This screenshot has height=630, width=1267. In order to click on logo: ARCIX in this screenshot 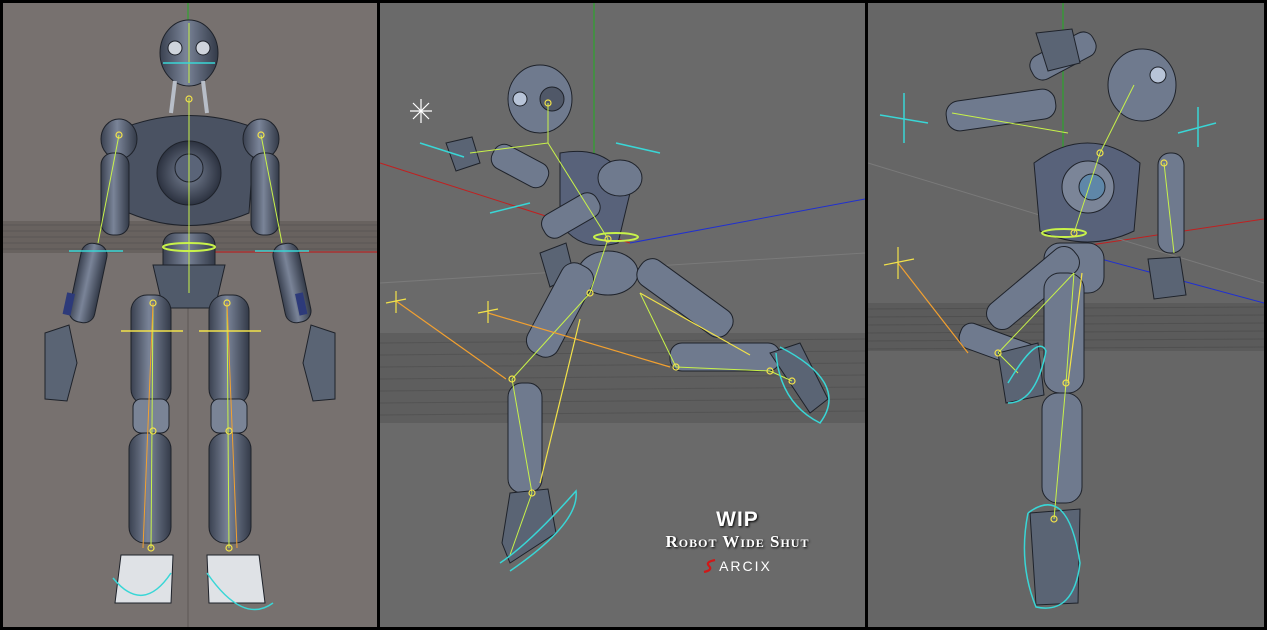, I will do `click(737, 566)`.